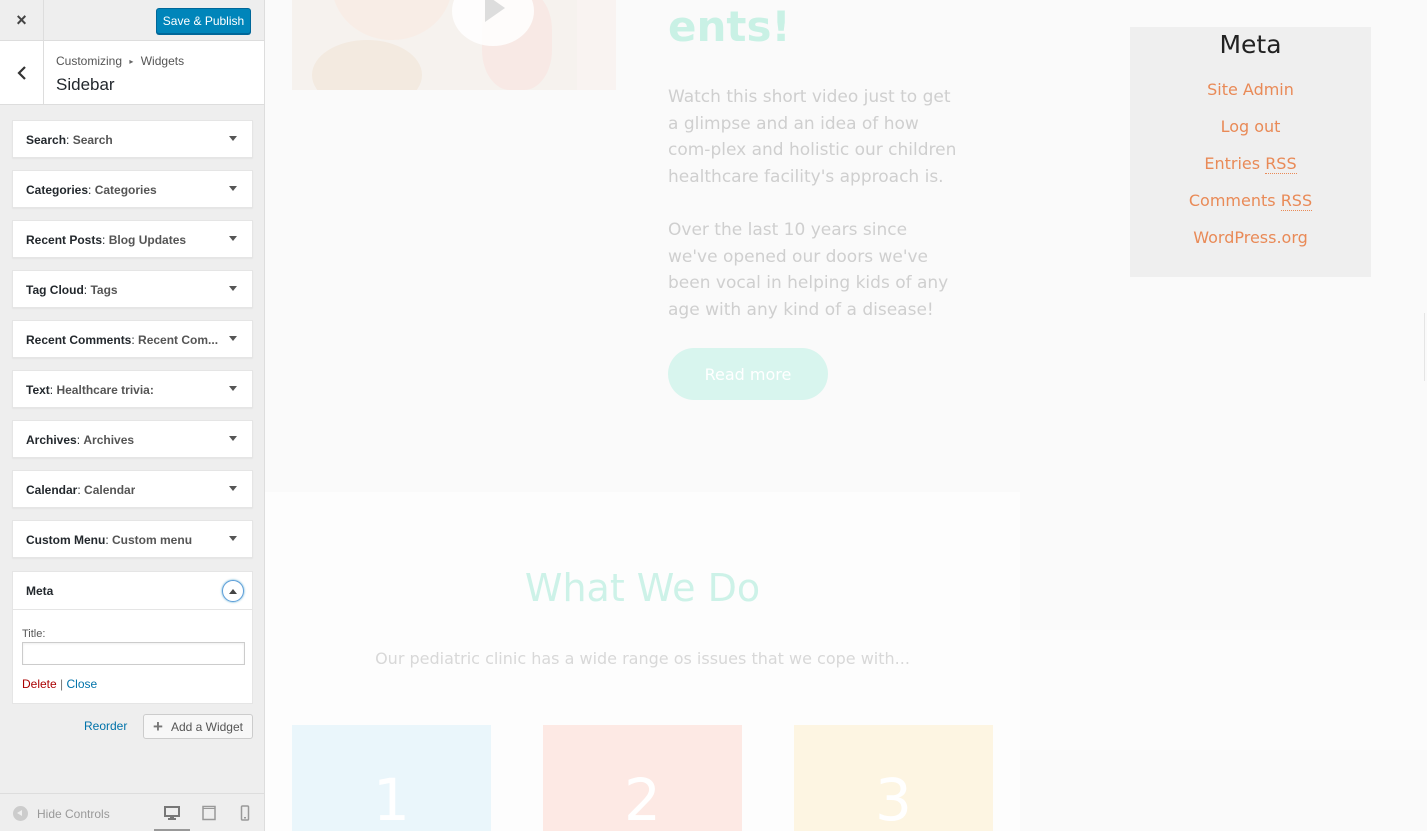  I want to click on service-tile-1: 1, so click(391, 778).